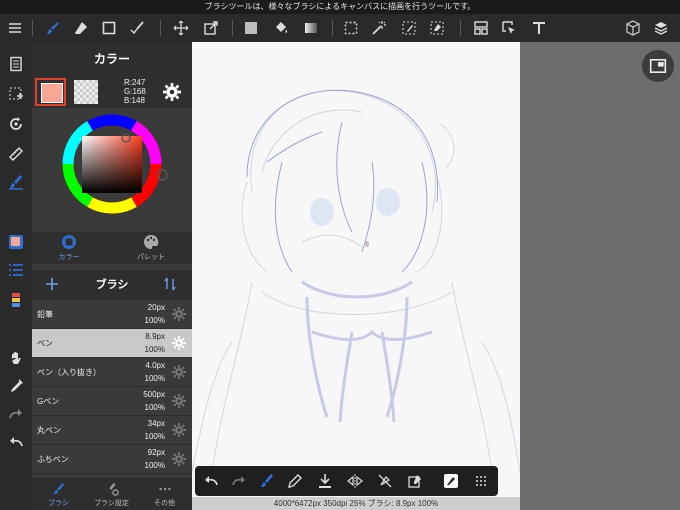  What do you see at coordinates (109, 28) in the screenshot?
I see `rectangle-icon` at bounding box center [109, 28].